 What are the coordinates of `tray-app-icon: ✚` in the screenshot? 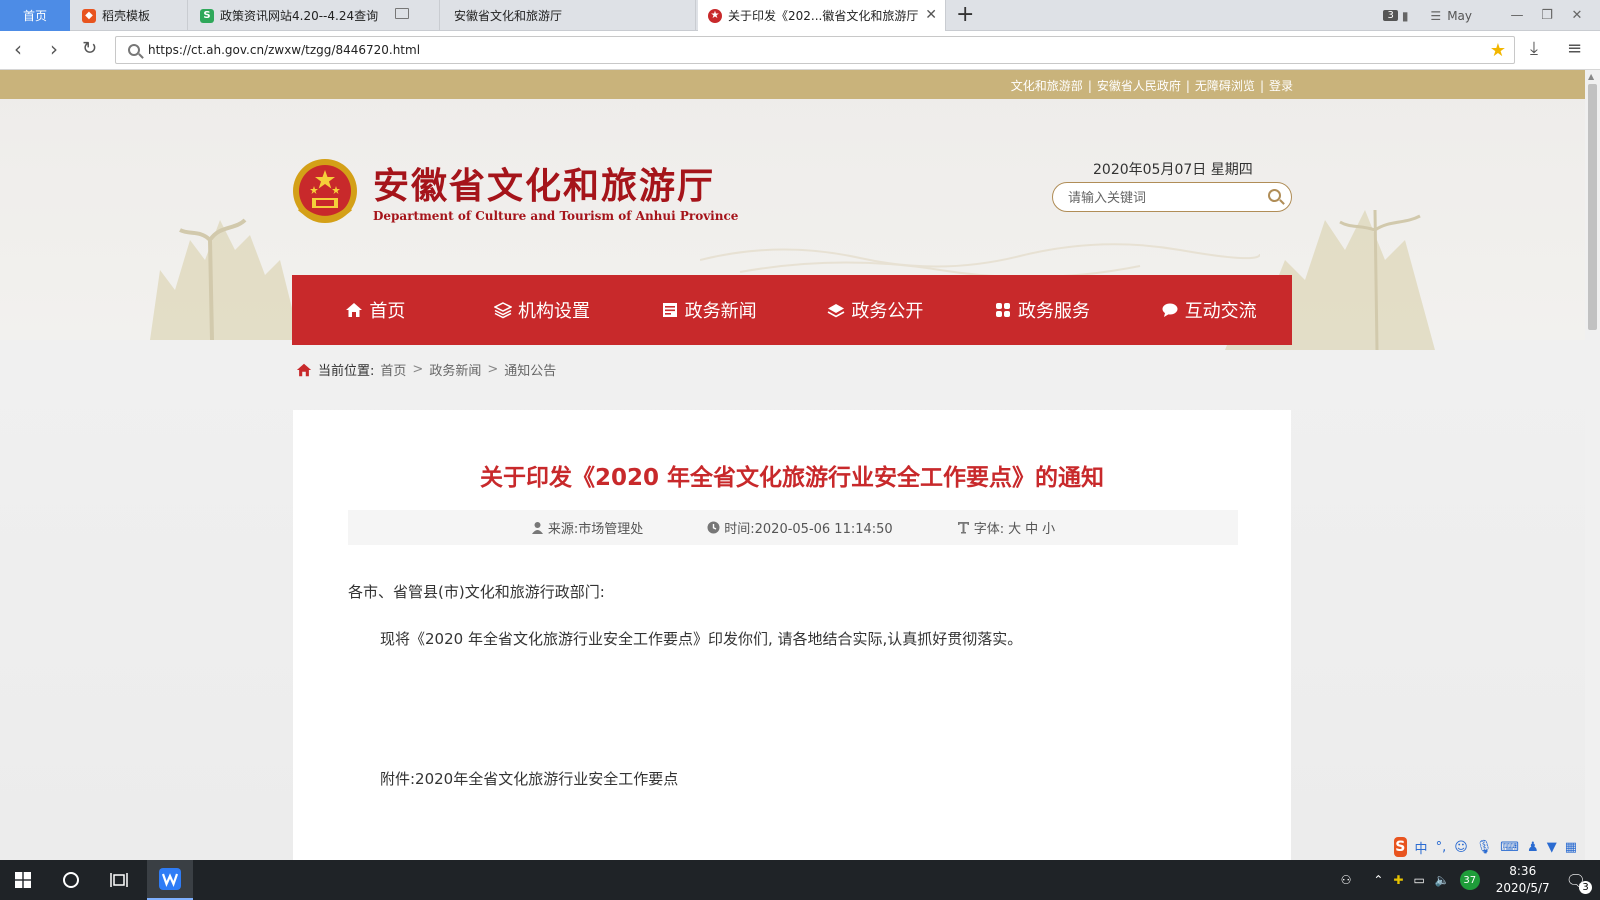 It's located at (1398, 880).